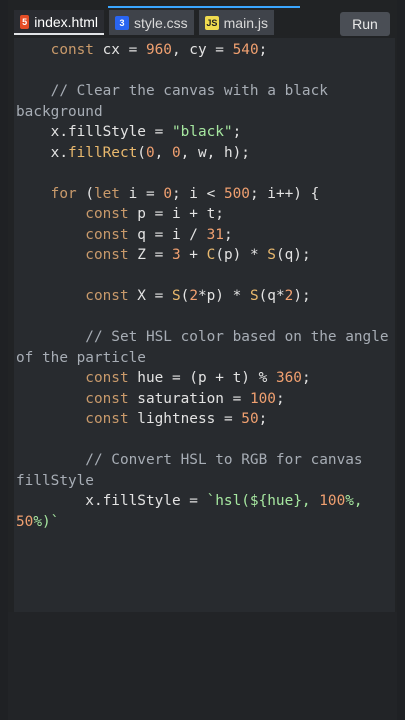 This screenshot has height=720, width=405. I want to click on code-line: // Clear the canvas with a black, so click(202, 91).